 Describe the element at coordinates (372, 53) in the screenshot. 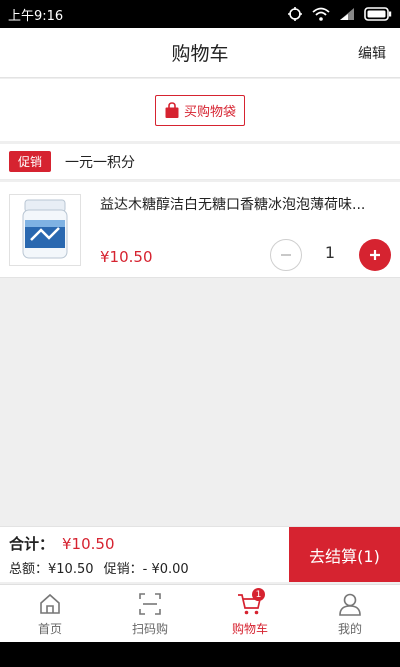

I see `edit-button: 编辑` at that location.